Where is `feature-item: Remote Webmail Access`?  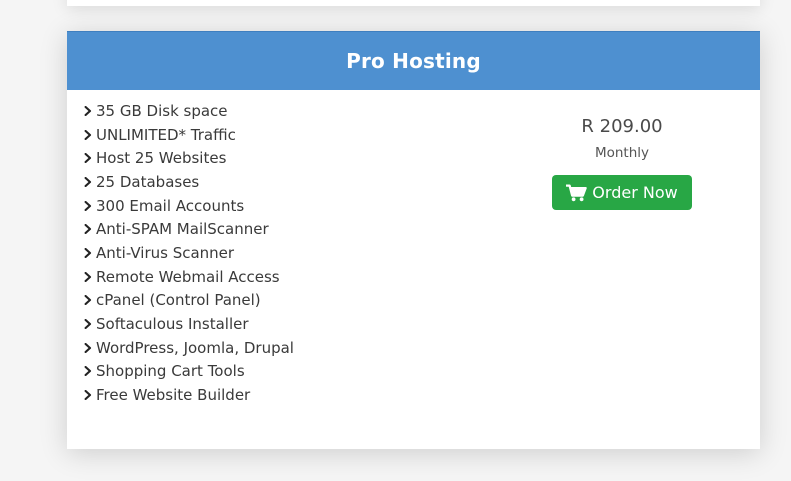 feature-item: Remote Webmail Access is located at coordinates (189, 277).